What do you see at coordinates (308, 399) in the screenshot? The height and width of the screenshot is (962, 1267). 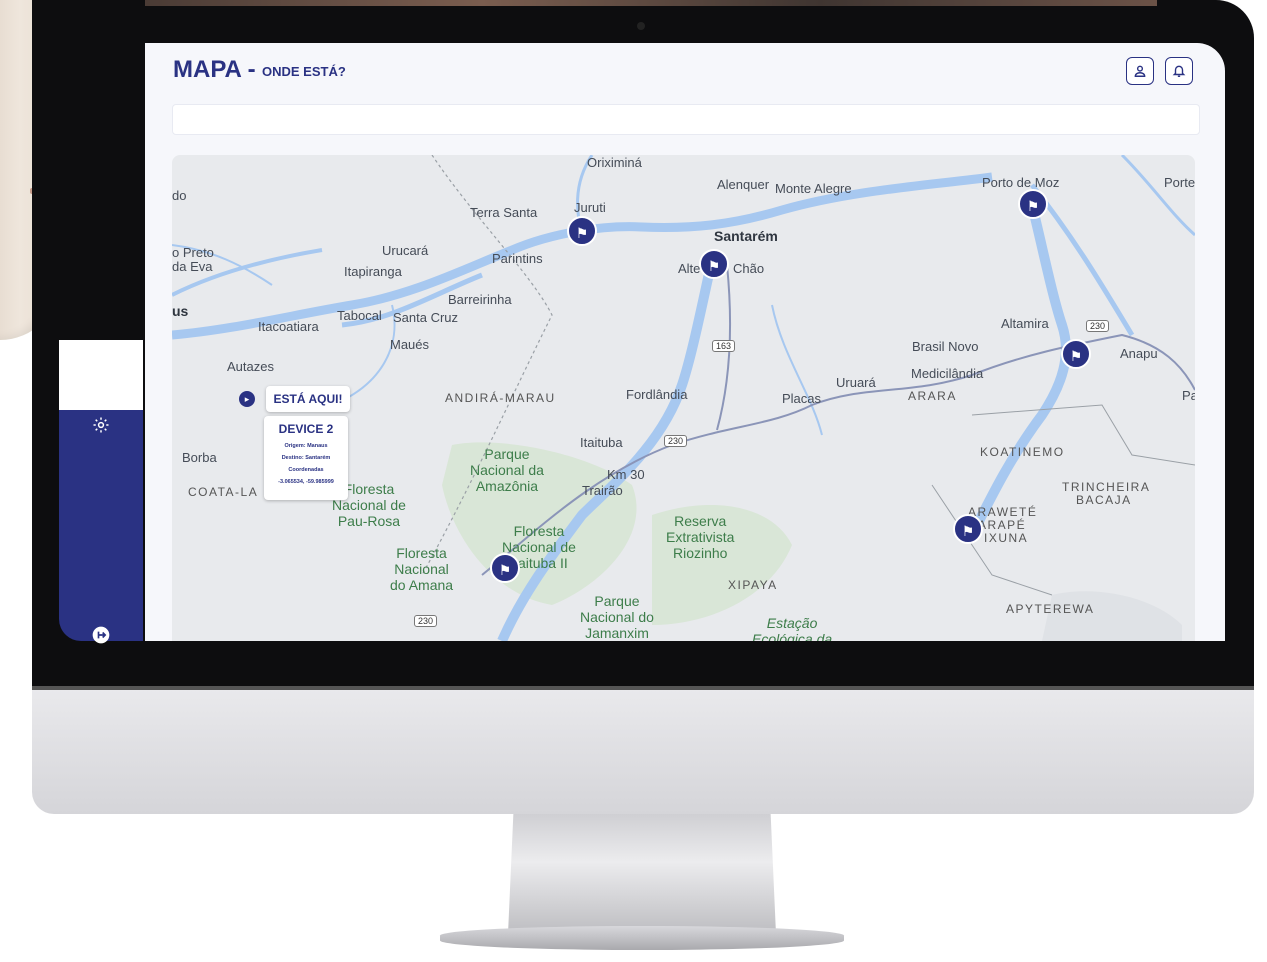 I see `here-label: ESTÁ AQUI!` at bounding box center [308, 399].